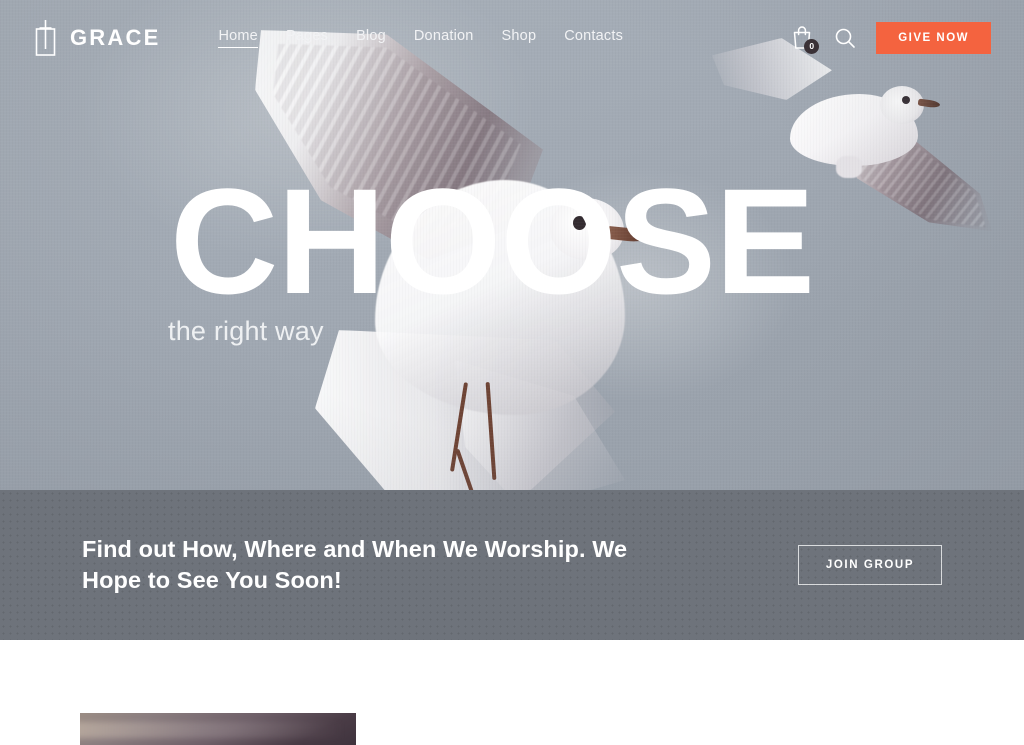 This screenshot has height=745, width=1024. I want to click on featured-media-card, so click(218, 729).